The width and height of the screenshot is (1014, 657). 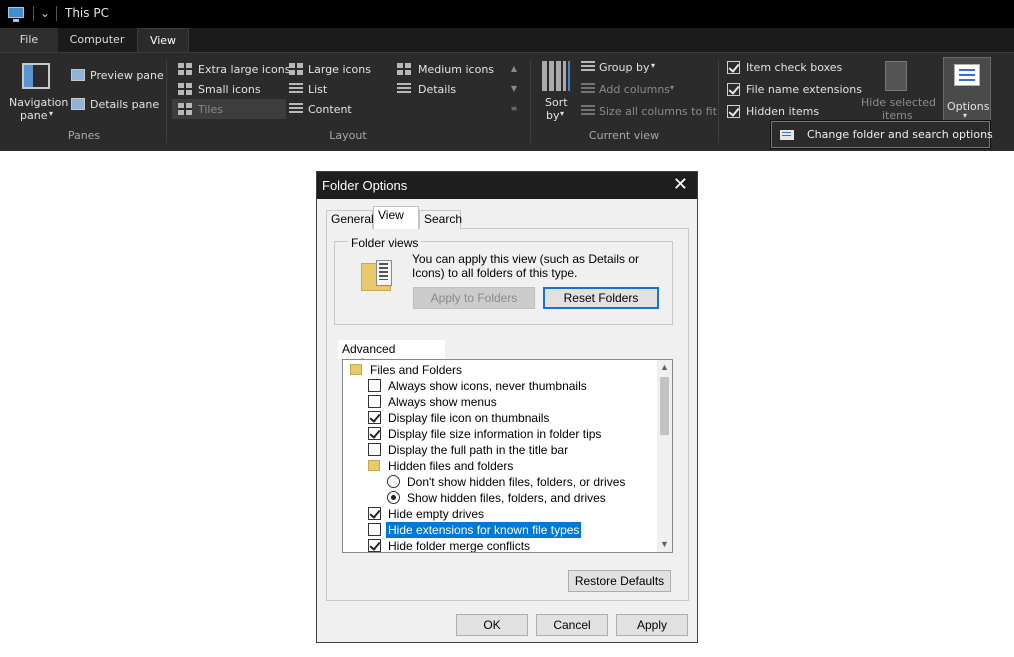 What do you see at coordinates (385, 243) in the screenshot?
I see `folder-views-legend: Folder views` at bounding box center [385, 243].